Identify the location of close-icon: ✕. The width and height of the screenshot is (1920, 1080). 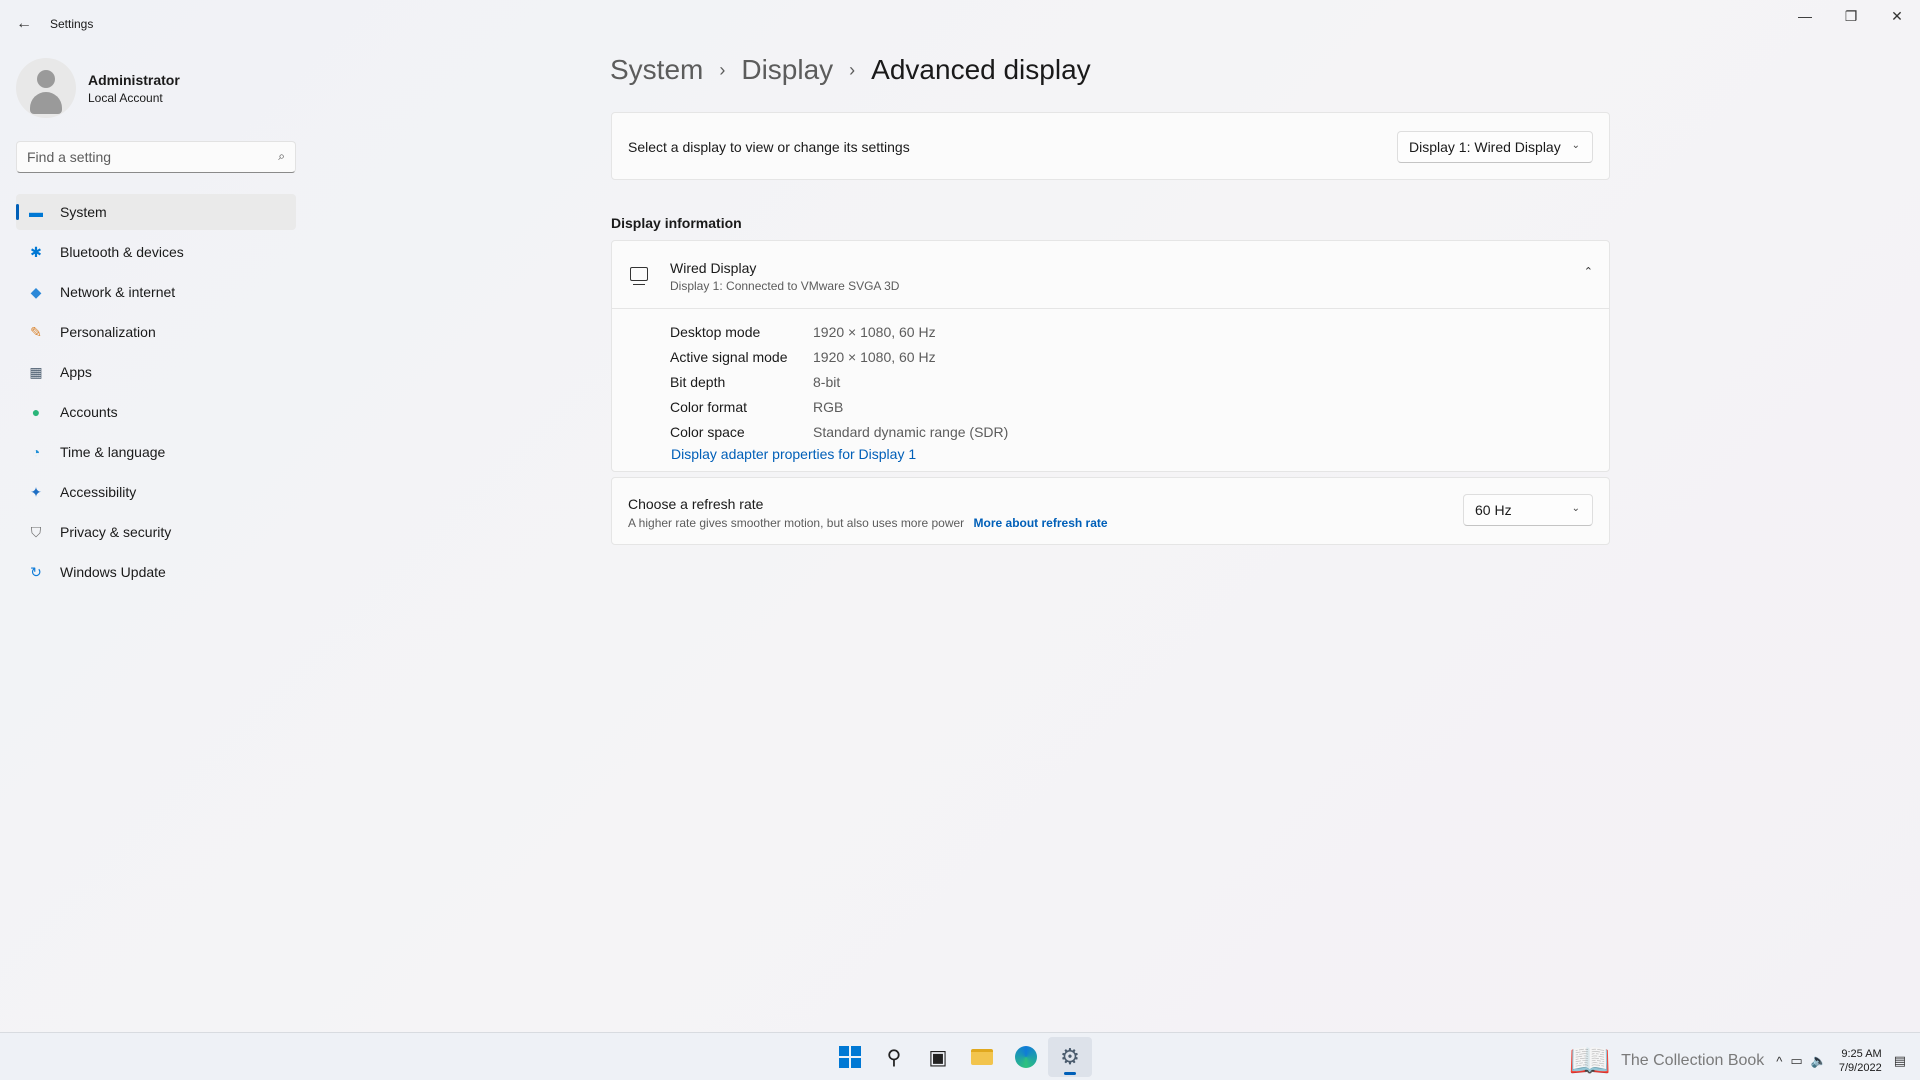
(1897, 15).